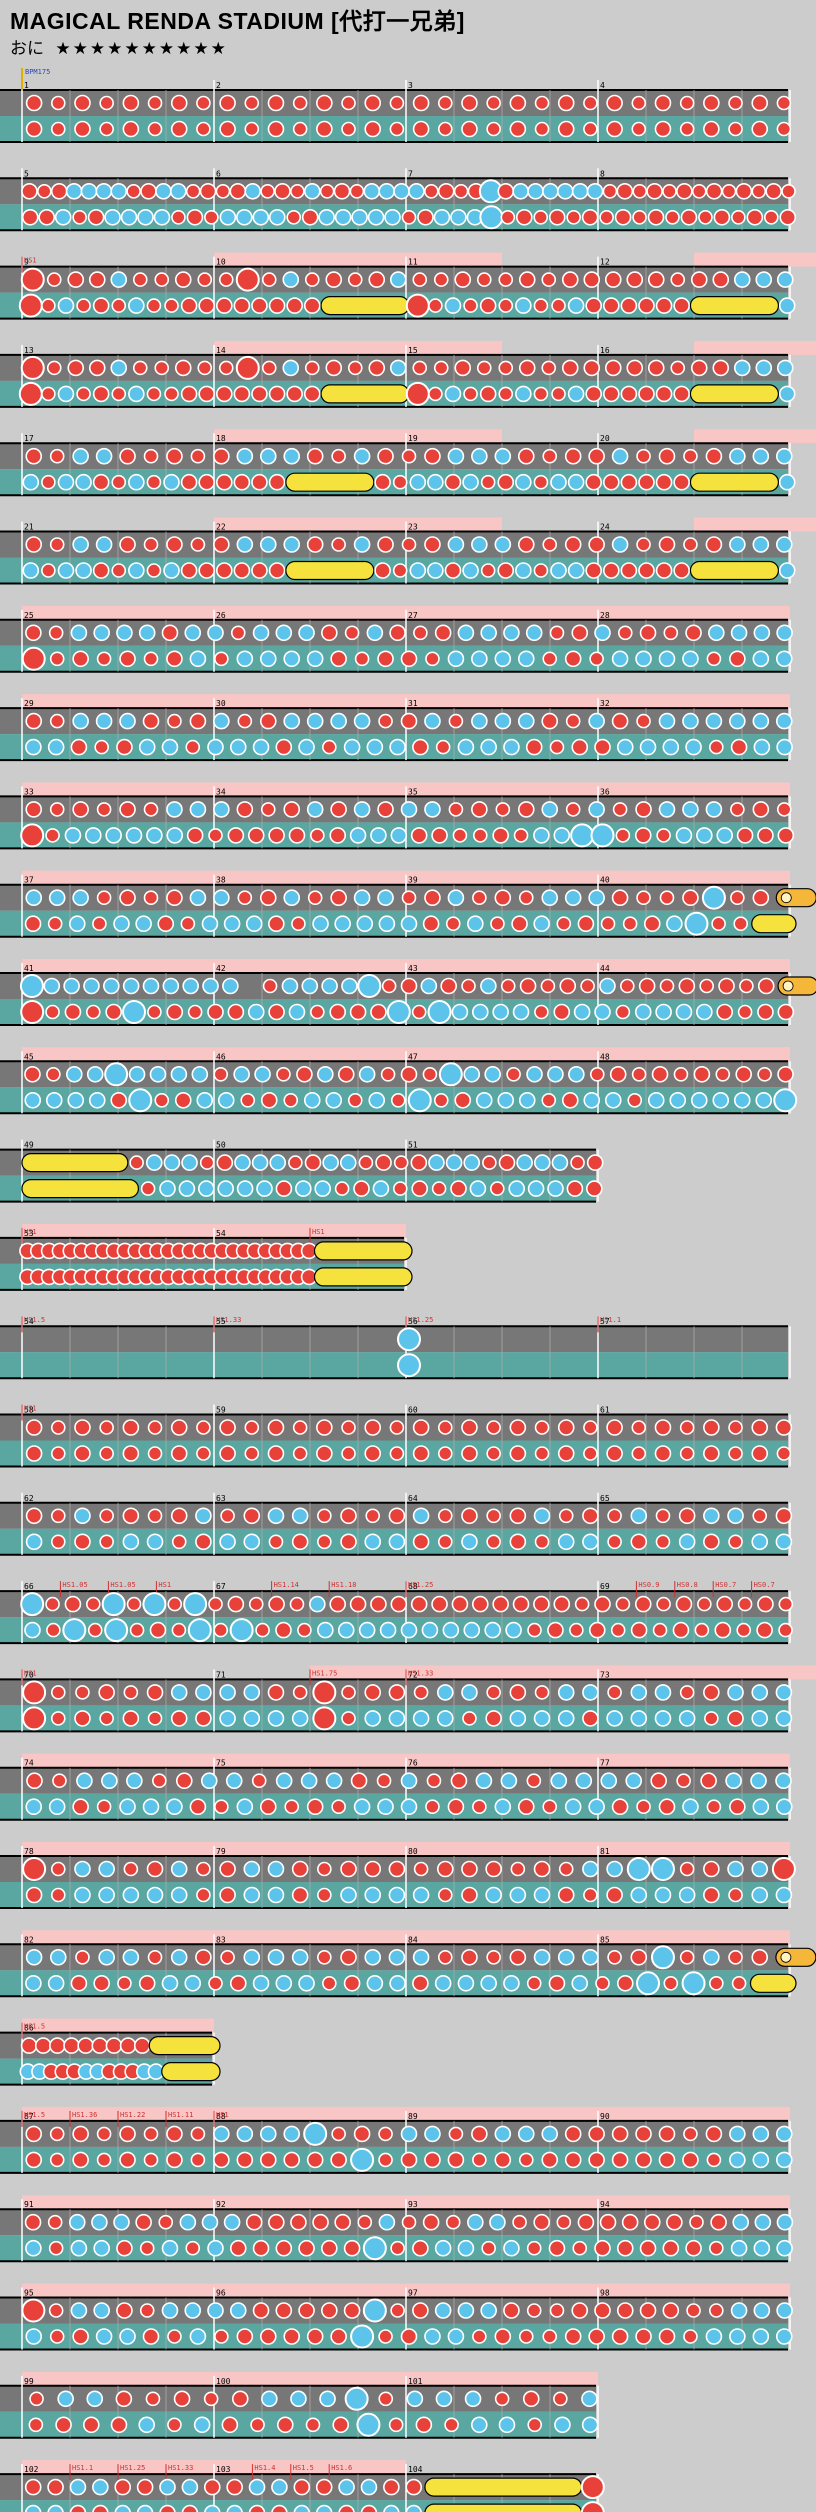 The image size is (816, 2512). What do you see at coordinates (29, 2293) in the screenshot?
I see `measure-number: 95` at bounding box center [29, 2293].